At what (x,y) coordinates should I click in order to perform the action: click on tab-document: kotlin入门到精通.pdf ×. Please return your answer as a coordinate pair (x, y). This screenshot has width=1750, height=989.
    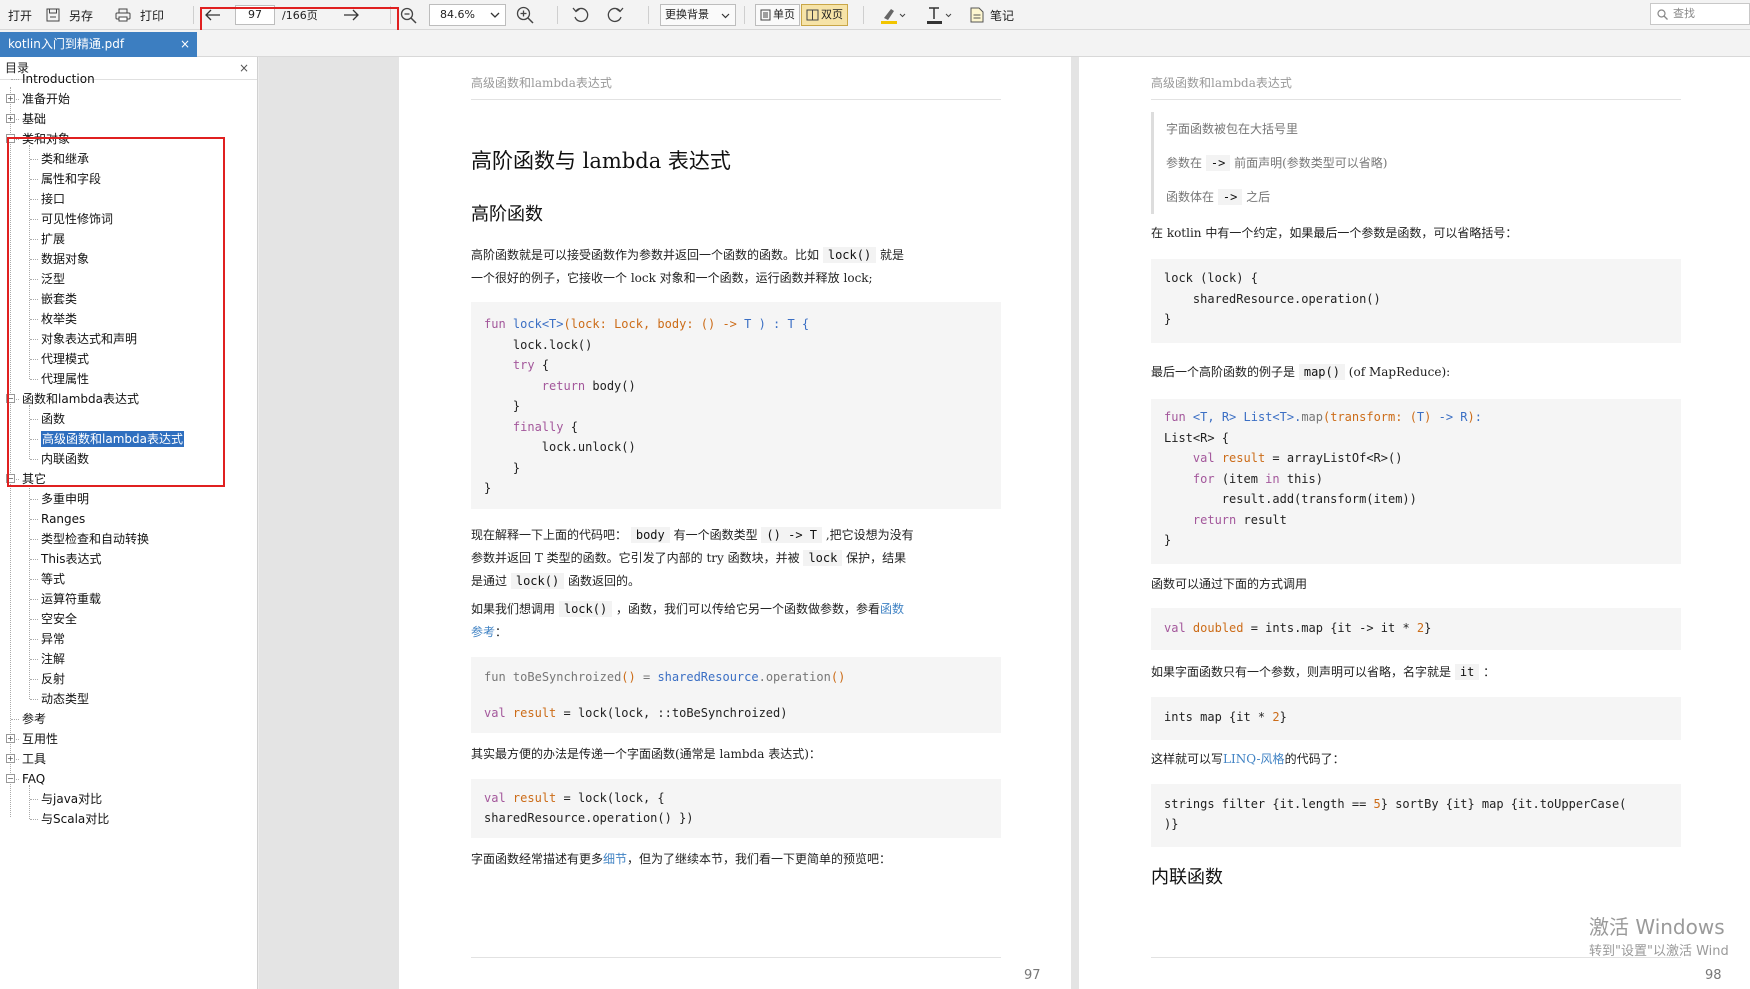
    Looking at the image, I should click on (98, 44).